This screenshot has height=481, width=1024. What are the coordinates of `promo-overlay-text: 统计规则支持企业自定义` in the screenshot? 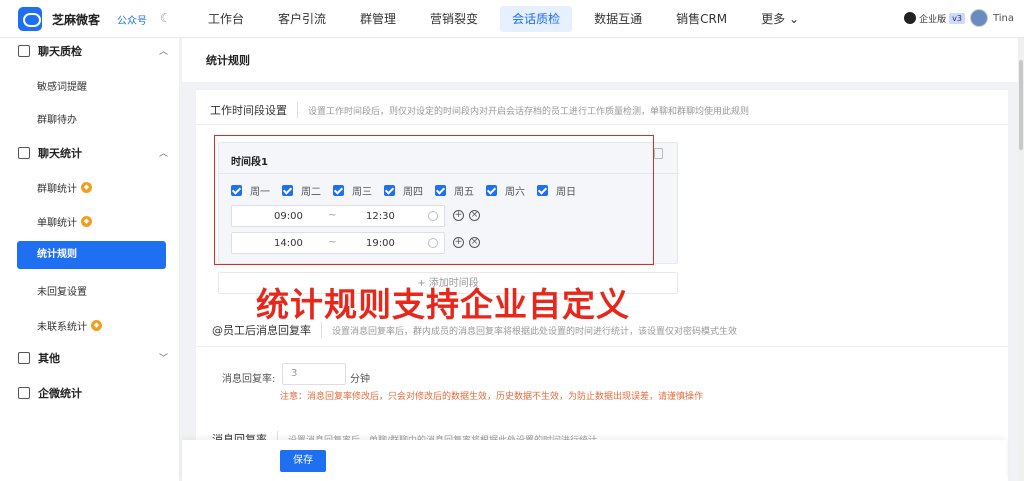 It's located at (443, 304).